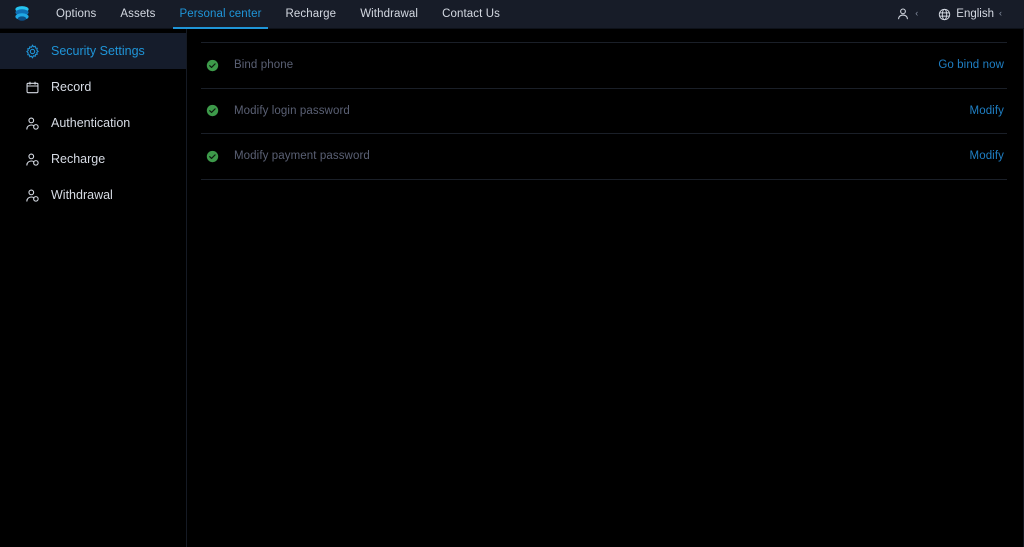  I want to click on nav-item-withdrawal: Withdrawal, so click(389, 14).